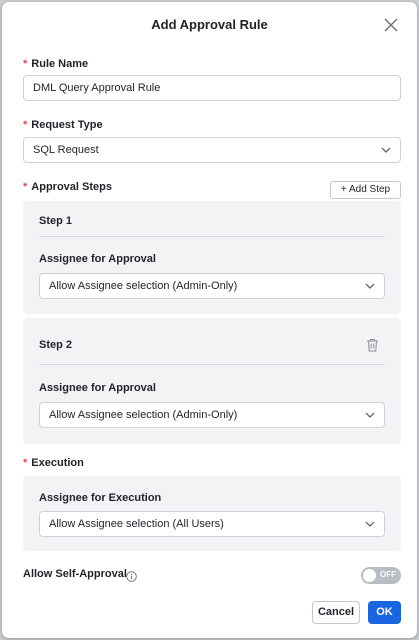 This screenshot has width=419, height=640. What do you see at coordinates (56, 345) in the screenshot?
I see `step-title: Step 2` at bounding box center [56, 345].